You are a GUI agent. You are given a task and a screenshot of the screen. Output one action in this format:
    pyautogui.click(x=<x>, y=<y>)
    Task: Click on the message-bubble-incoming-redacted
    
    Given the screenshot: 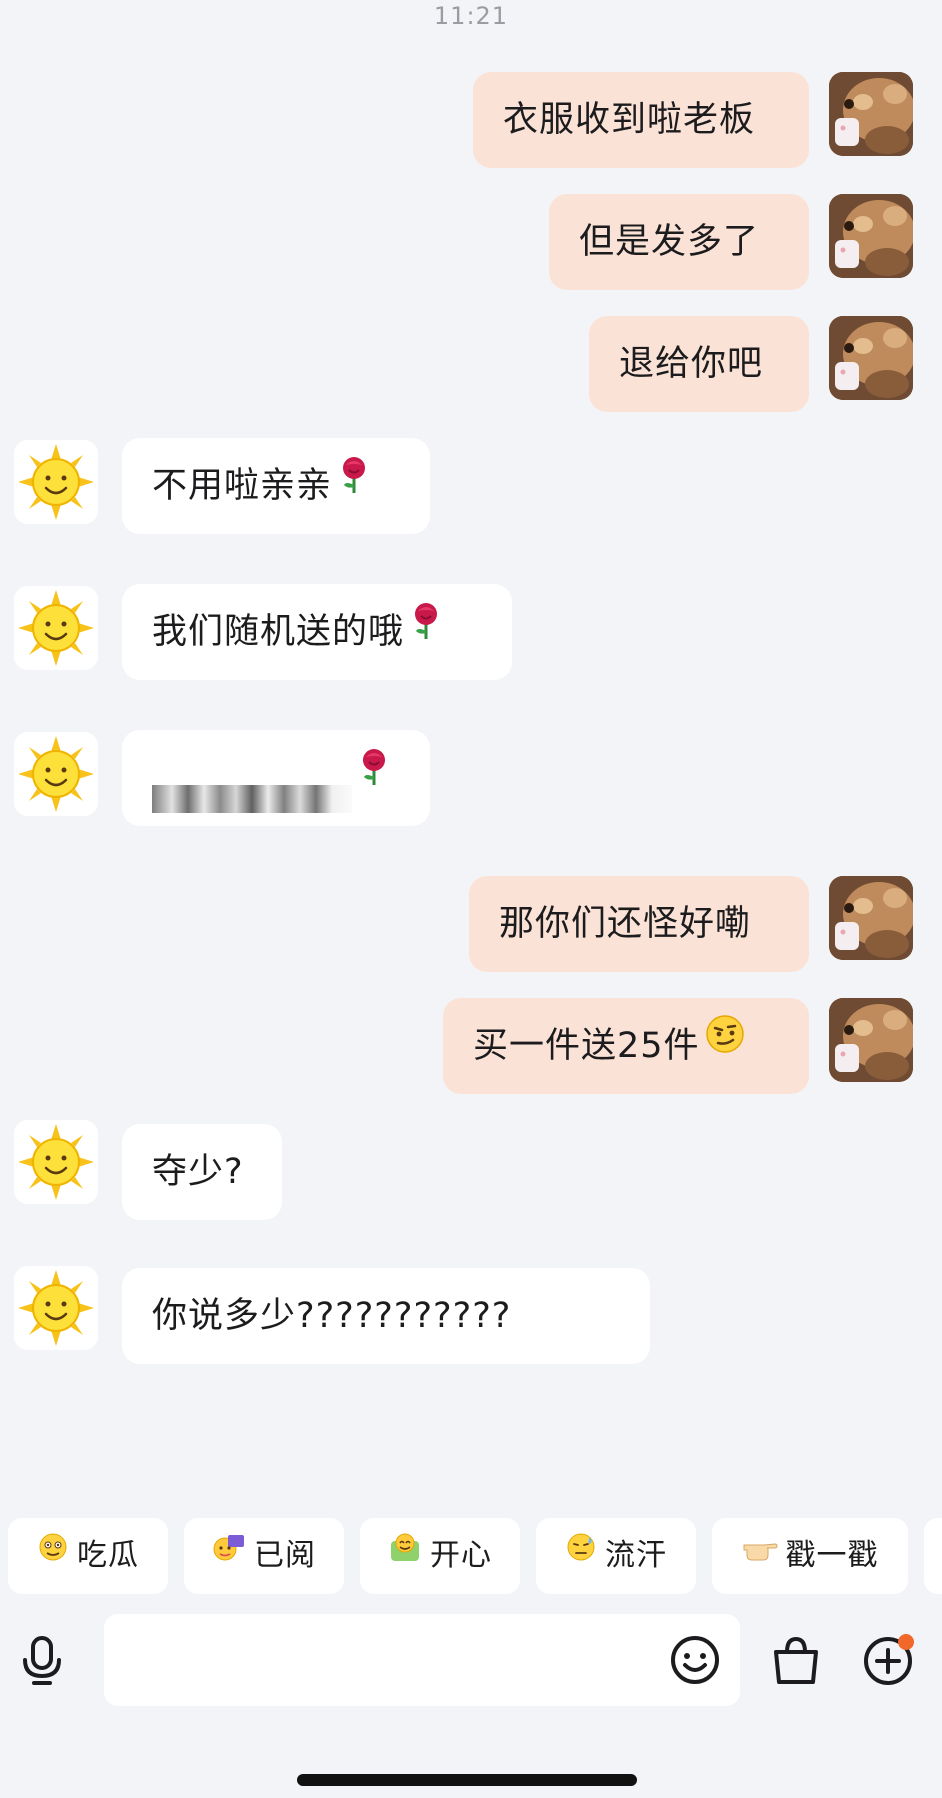 What is the action you would take?
    pyautogui.click(x=276, y=778)
    